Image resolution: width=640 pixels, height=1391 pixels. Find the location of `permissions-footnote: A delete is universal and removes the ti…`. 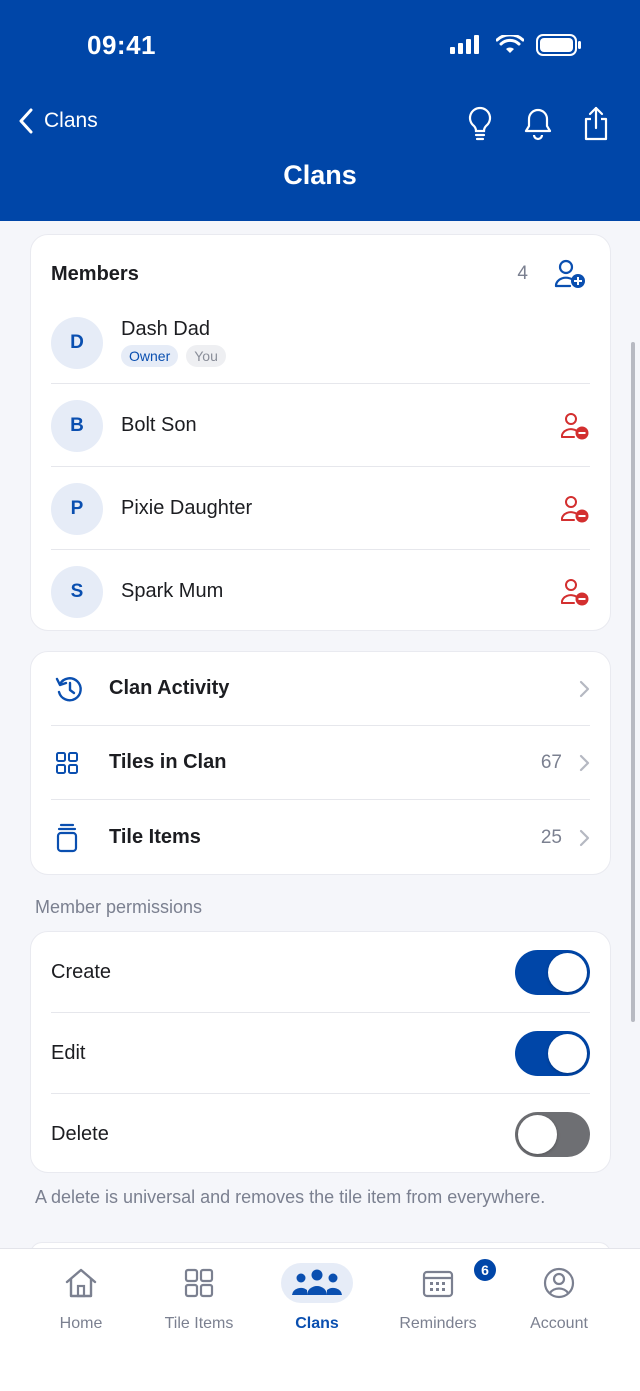

permissions-footnote: A delete is universal and removes the ti… is located at coordinates (290, 1197).